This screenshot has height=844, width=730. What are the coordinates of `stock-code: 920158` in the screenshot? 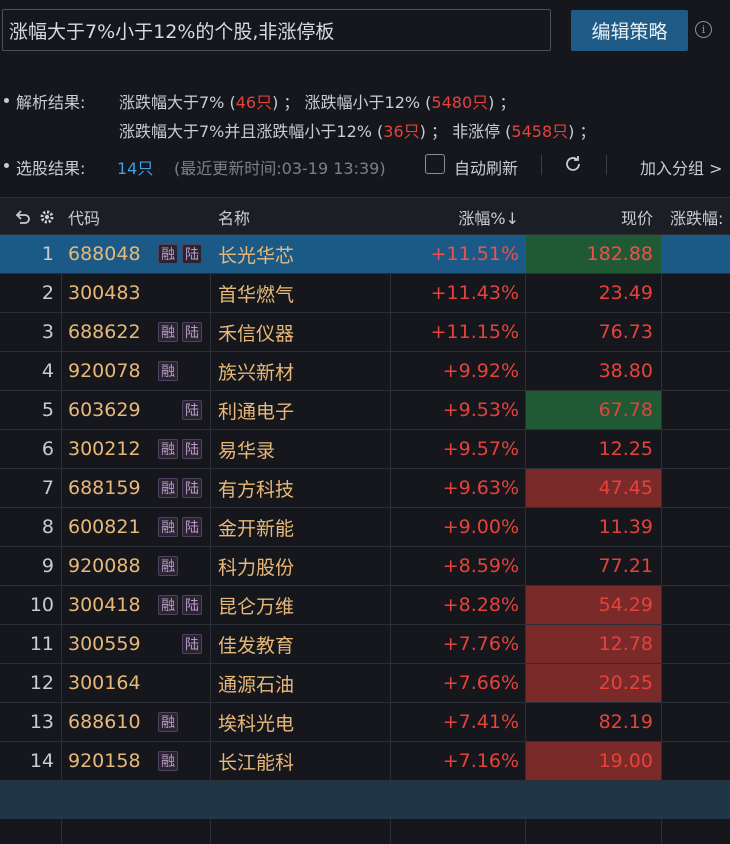 It's located at (104, 761).